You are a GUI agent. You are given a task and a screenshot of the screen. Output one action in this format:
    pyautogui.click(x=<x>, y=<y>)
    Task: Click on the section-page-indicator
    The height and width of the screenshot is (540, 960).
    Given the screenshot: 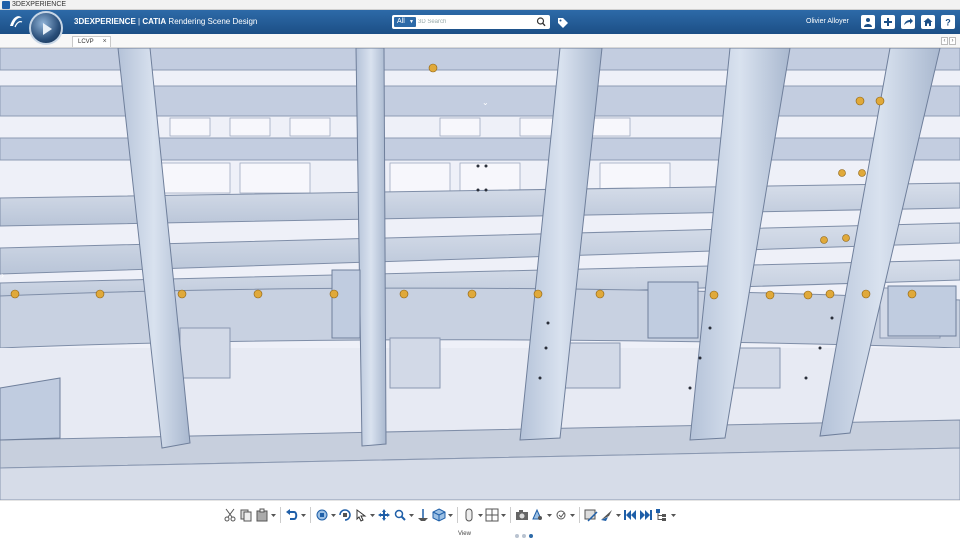 What is the action you would take?
    pyautogui.click(x=524, y=536)
    